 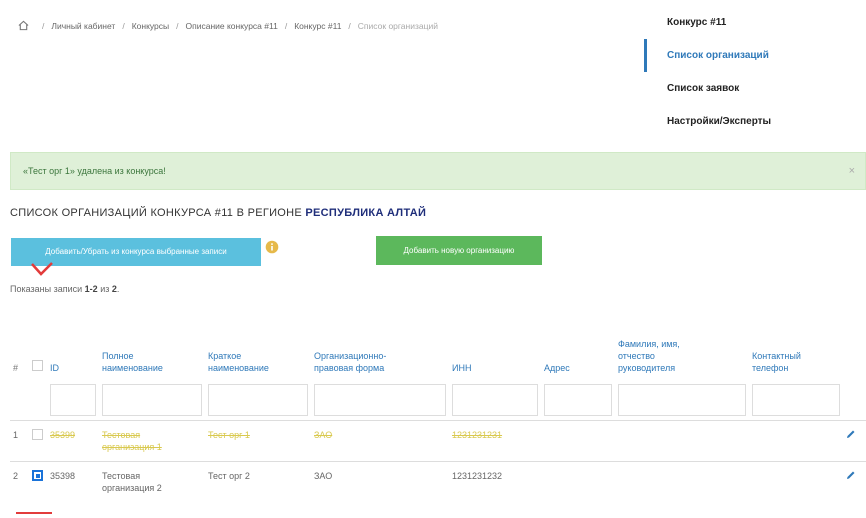 What do you see at coordinates (380, 400) in the screenshot?
I see `filter-legal-form-input` at bounding box center [380, 400].